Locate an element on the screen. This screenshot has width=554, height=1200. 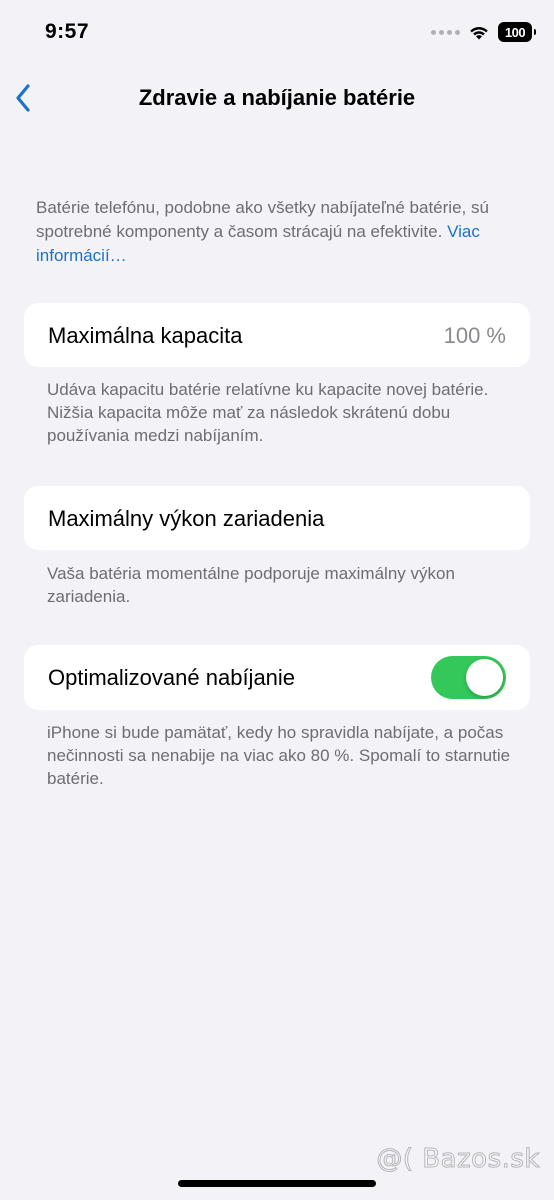
battery-level: 100 is located at coordinates (515, 32).